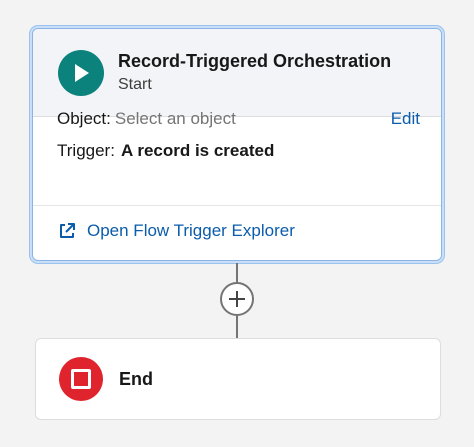 This screenshot has width=474, height=447. Describe the element at coordinates (237, 327) in the screenshot. I see `connector-line-bottom` at that location.